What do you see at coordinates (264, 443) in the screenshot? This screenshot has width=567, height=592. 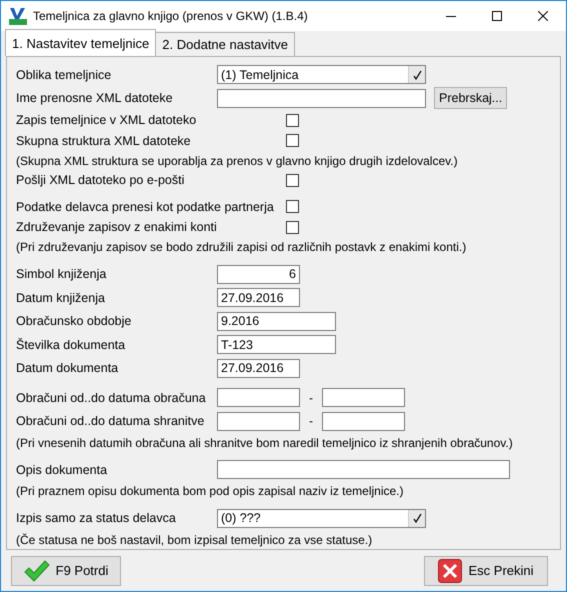 I see `hint-text: (Pri vnesenih datumih obračuna ali shranitve bom naredil temeljnico iz shranjenih obračunov.)` at bounding box center [264, 443].